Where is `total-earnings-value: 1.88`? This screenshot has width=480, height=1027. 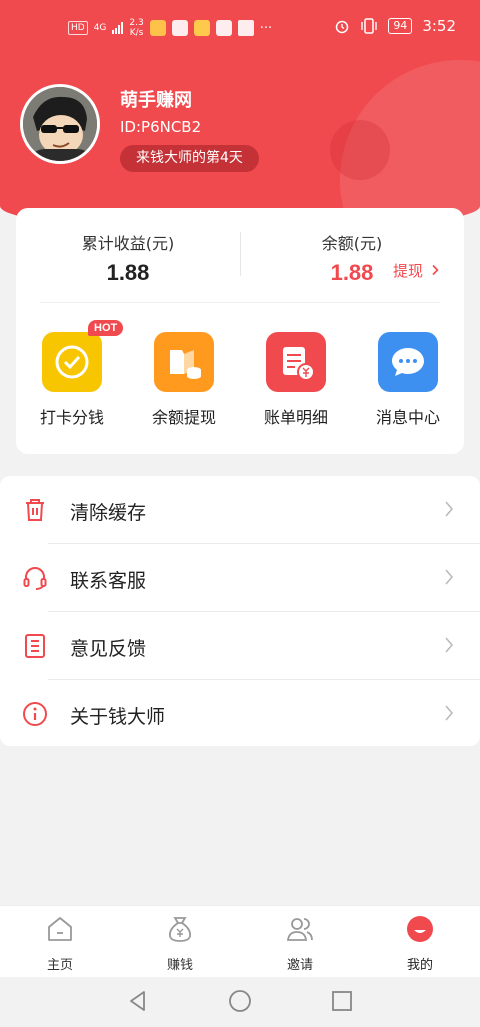 total-earnings-value: 1.88 is located at coordinates (128, 272).